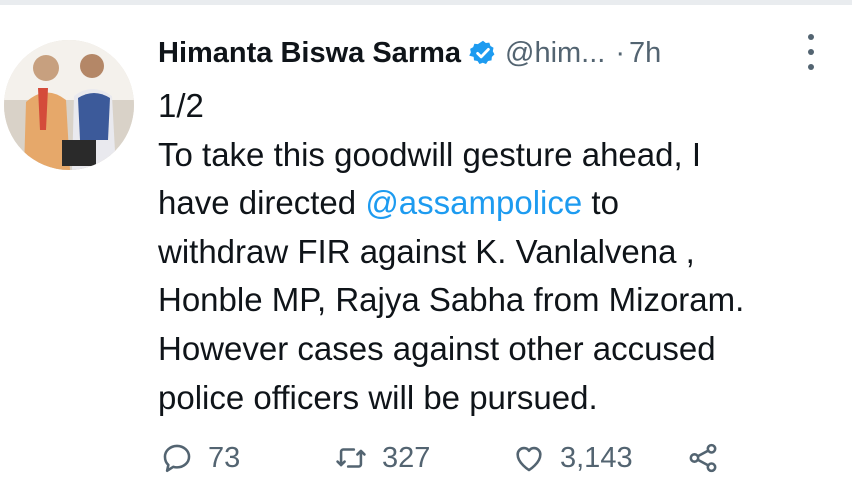 The image size is (852, 490). What do you see at coordinates (200, 458) in the screenshot?
I see `reply-button: 73` at bounding box center [200, 458].